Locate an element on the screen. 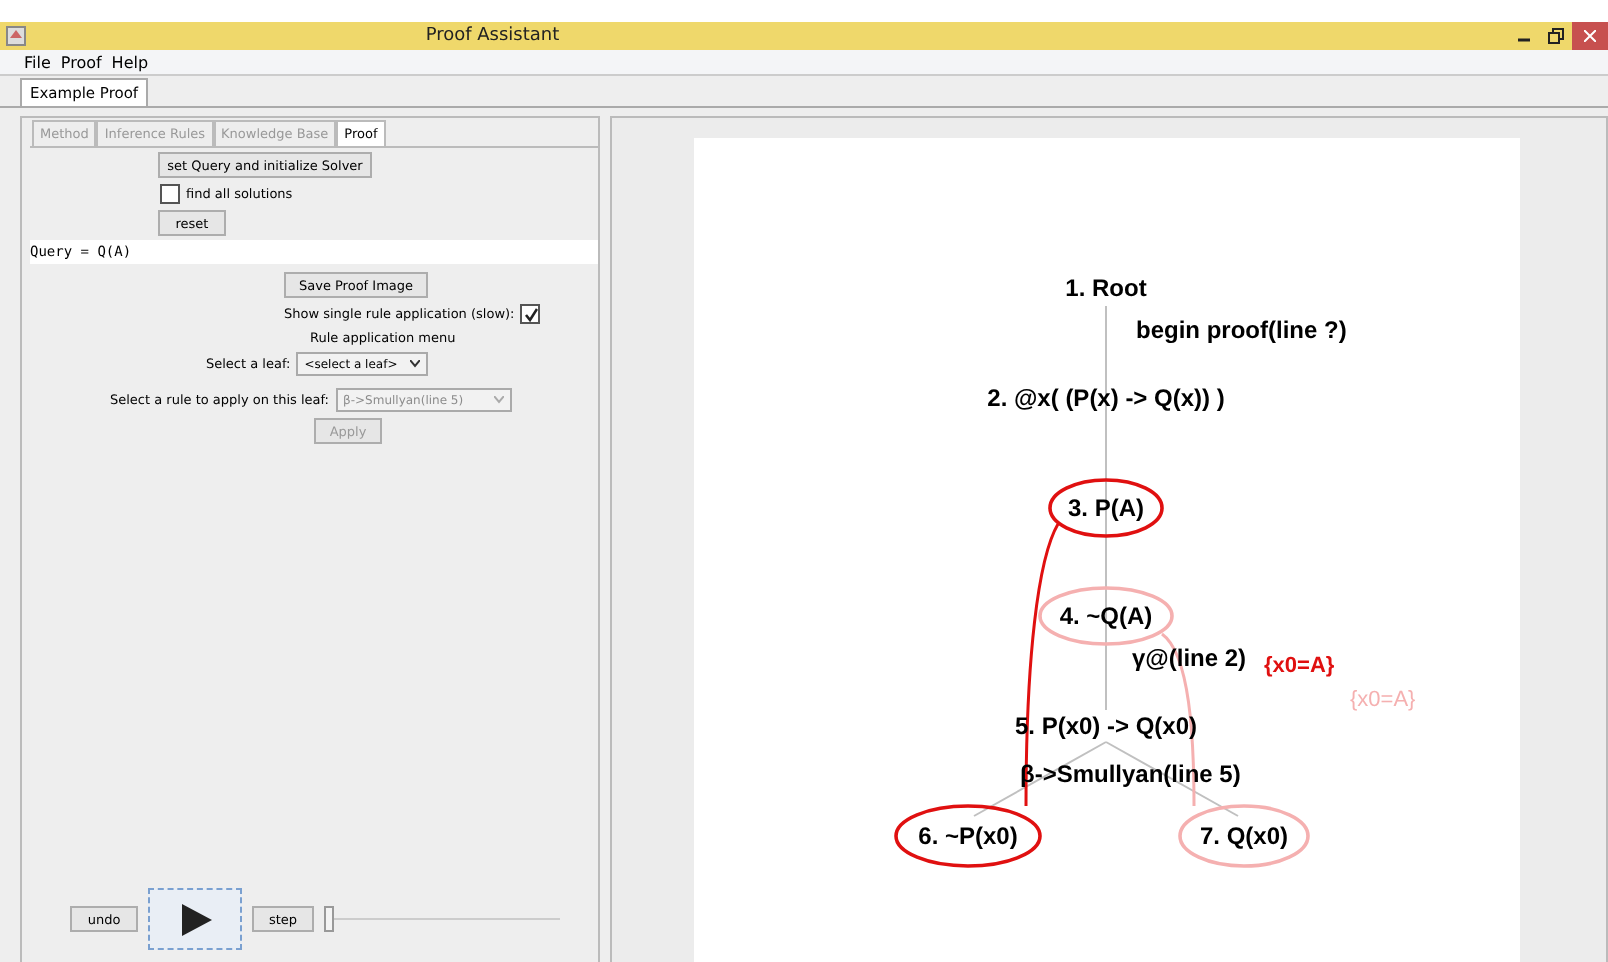  close-button is located at coordinates (1590, 36).